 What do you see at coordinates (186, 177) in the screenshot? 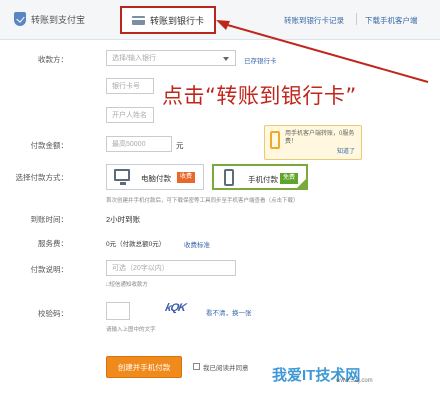
I see `fee-badge: 收费` at bounding box center [186, 177].